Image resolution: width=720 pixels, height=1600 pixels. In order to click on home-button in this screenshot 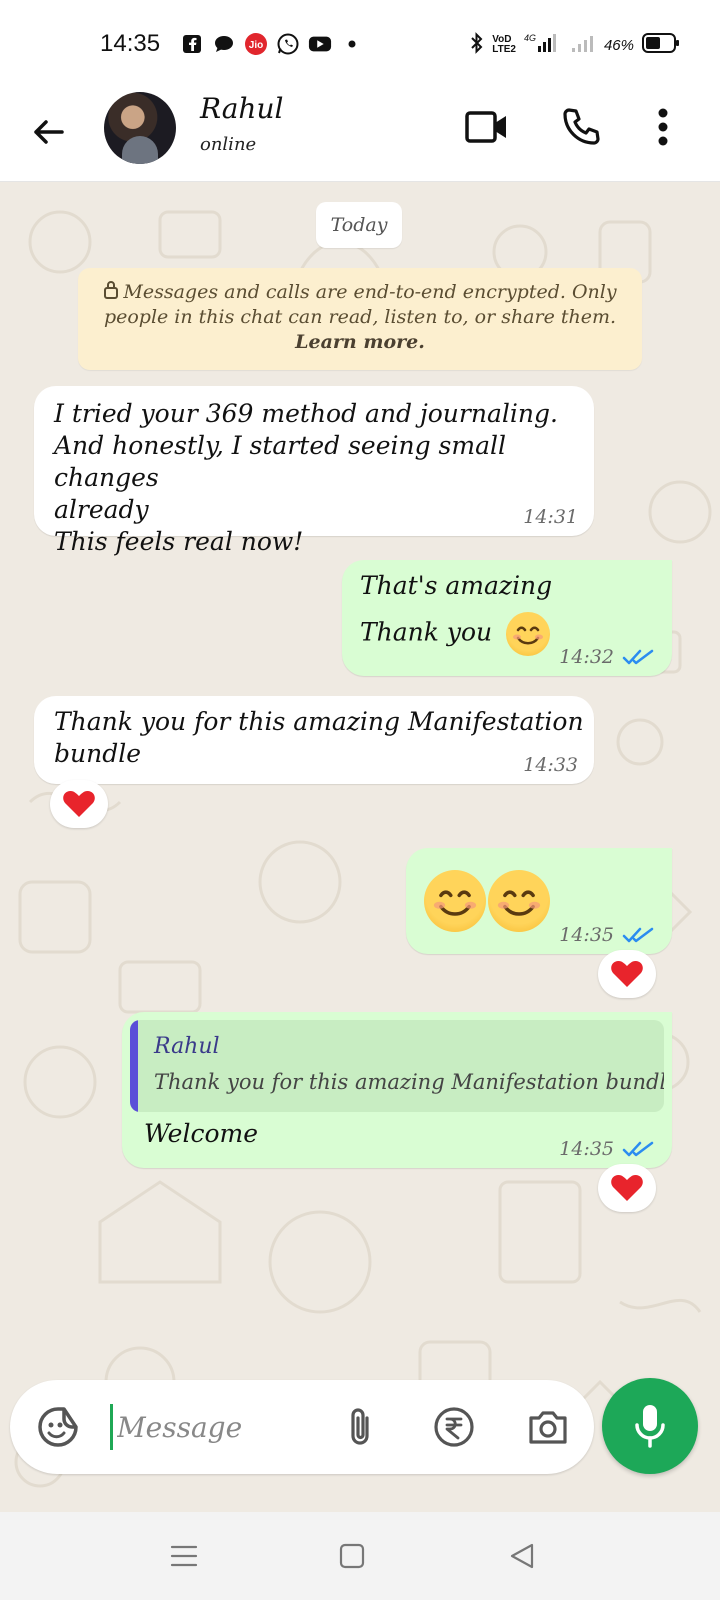, I will do `click(352, 1556)`.